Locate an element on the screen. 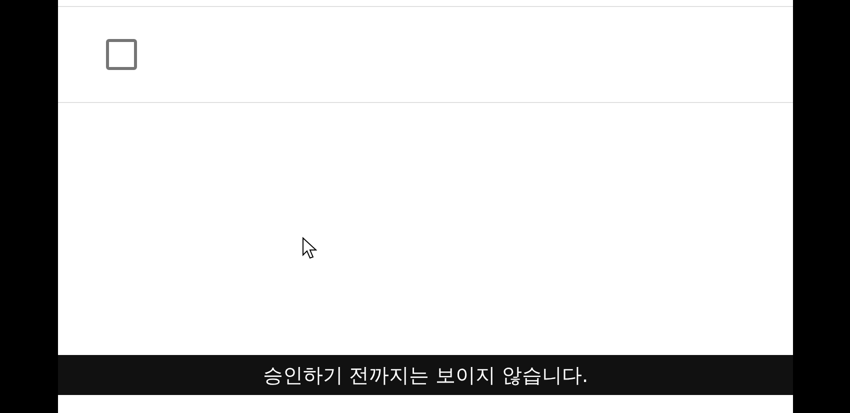 The image size is (850, 413). cursor-icon is located at coordinates (309, 248).